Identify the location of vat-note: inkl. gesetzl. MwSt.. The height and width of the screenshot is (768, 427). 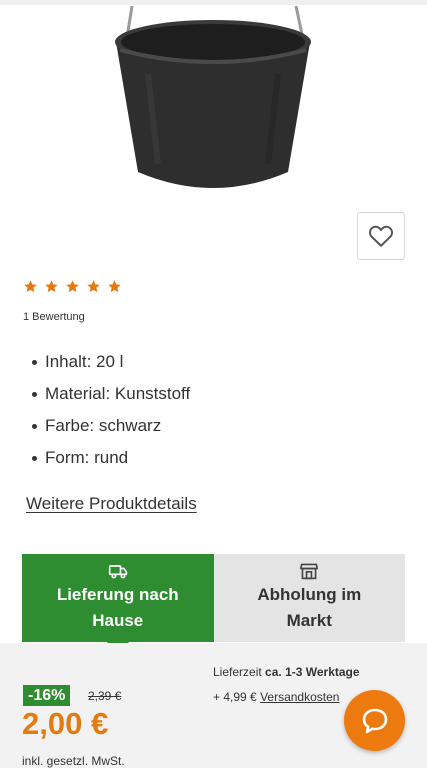
(73, 761).